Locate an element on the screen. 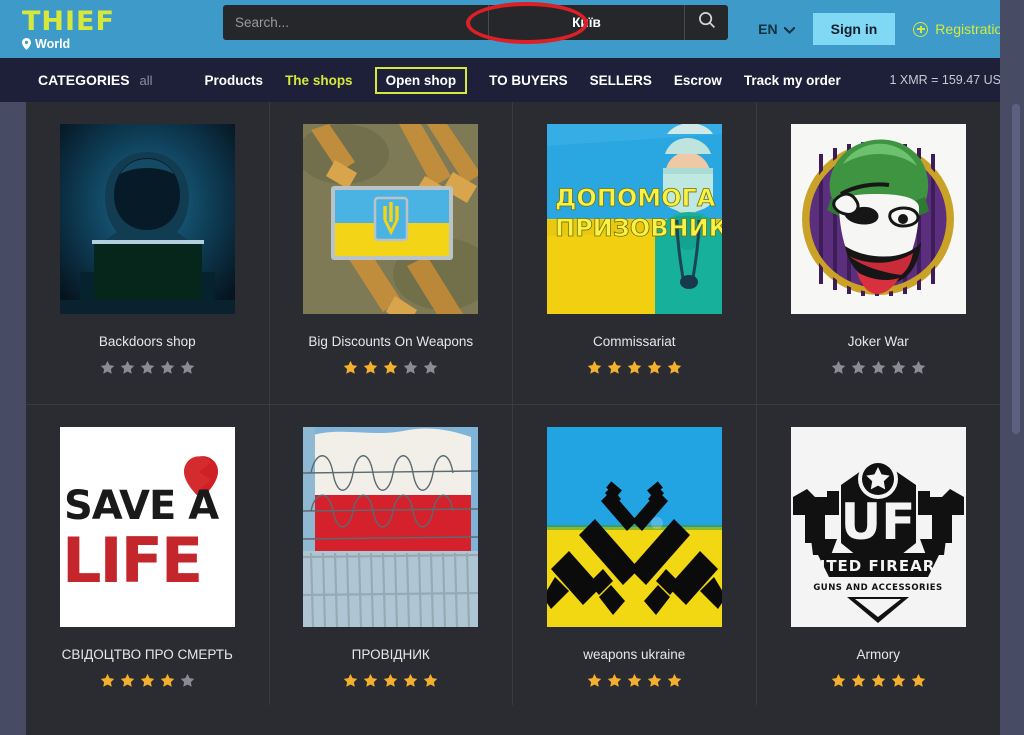 The height and width of the screenshot is (735, 1024). shop-card: SAVE A LIFE СВІДОЦТВО ПРО СМЕРТЬ is located at coordinates (148, 555).